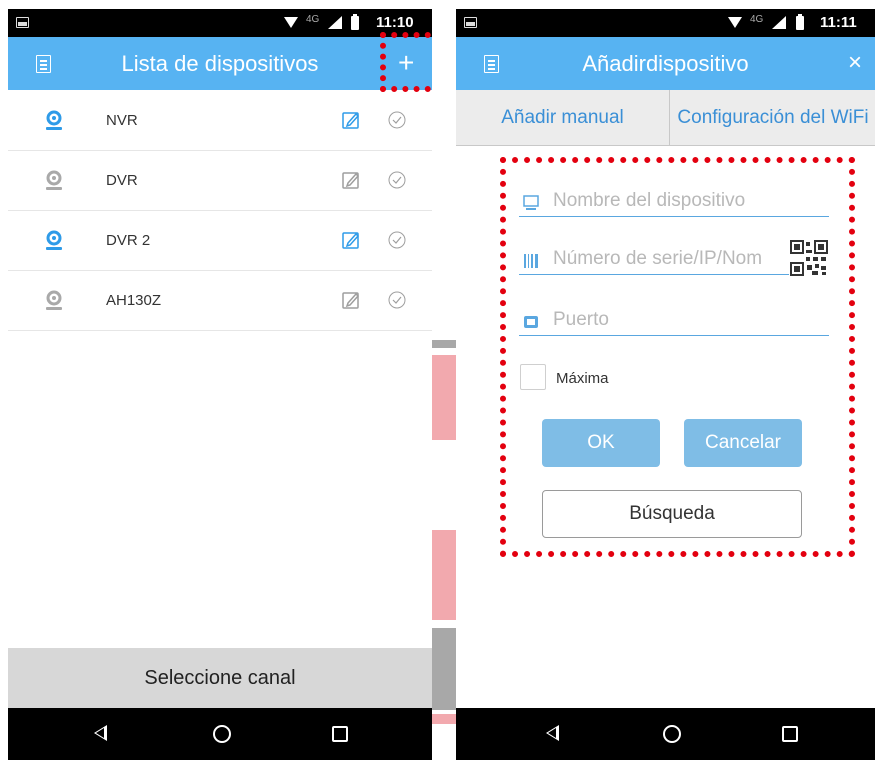 The image size is (875, 760). I want to click on app-bar: Lista de dispositivos +, so click(220, 63).